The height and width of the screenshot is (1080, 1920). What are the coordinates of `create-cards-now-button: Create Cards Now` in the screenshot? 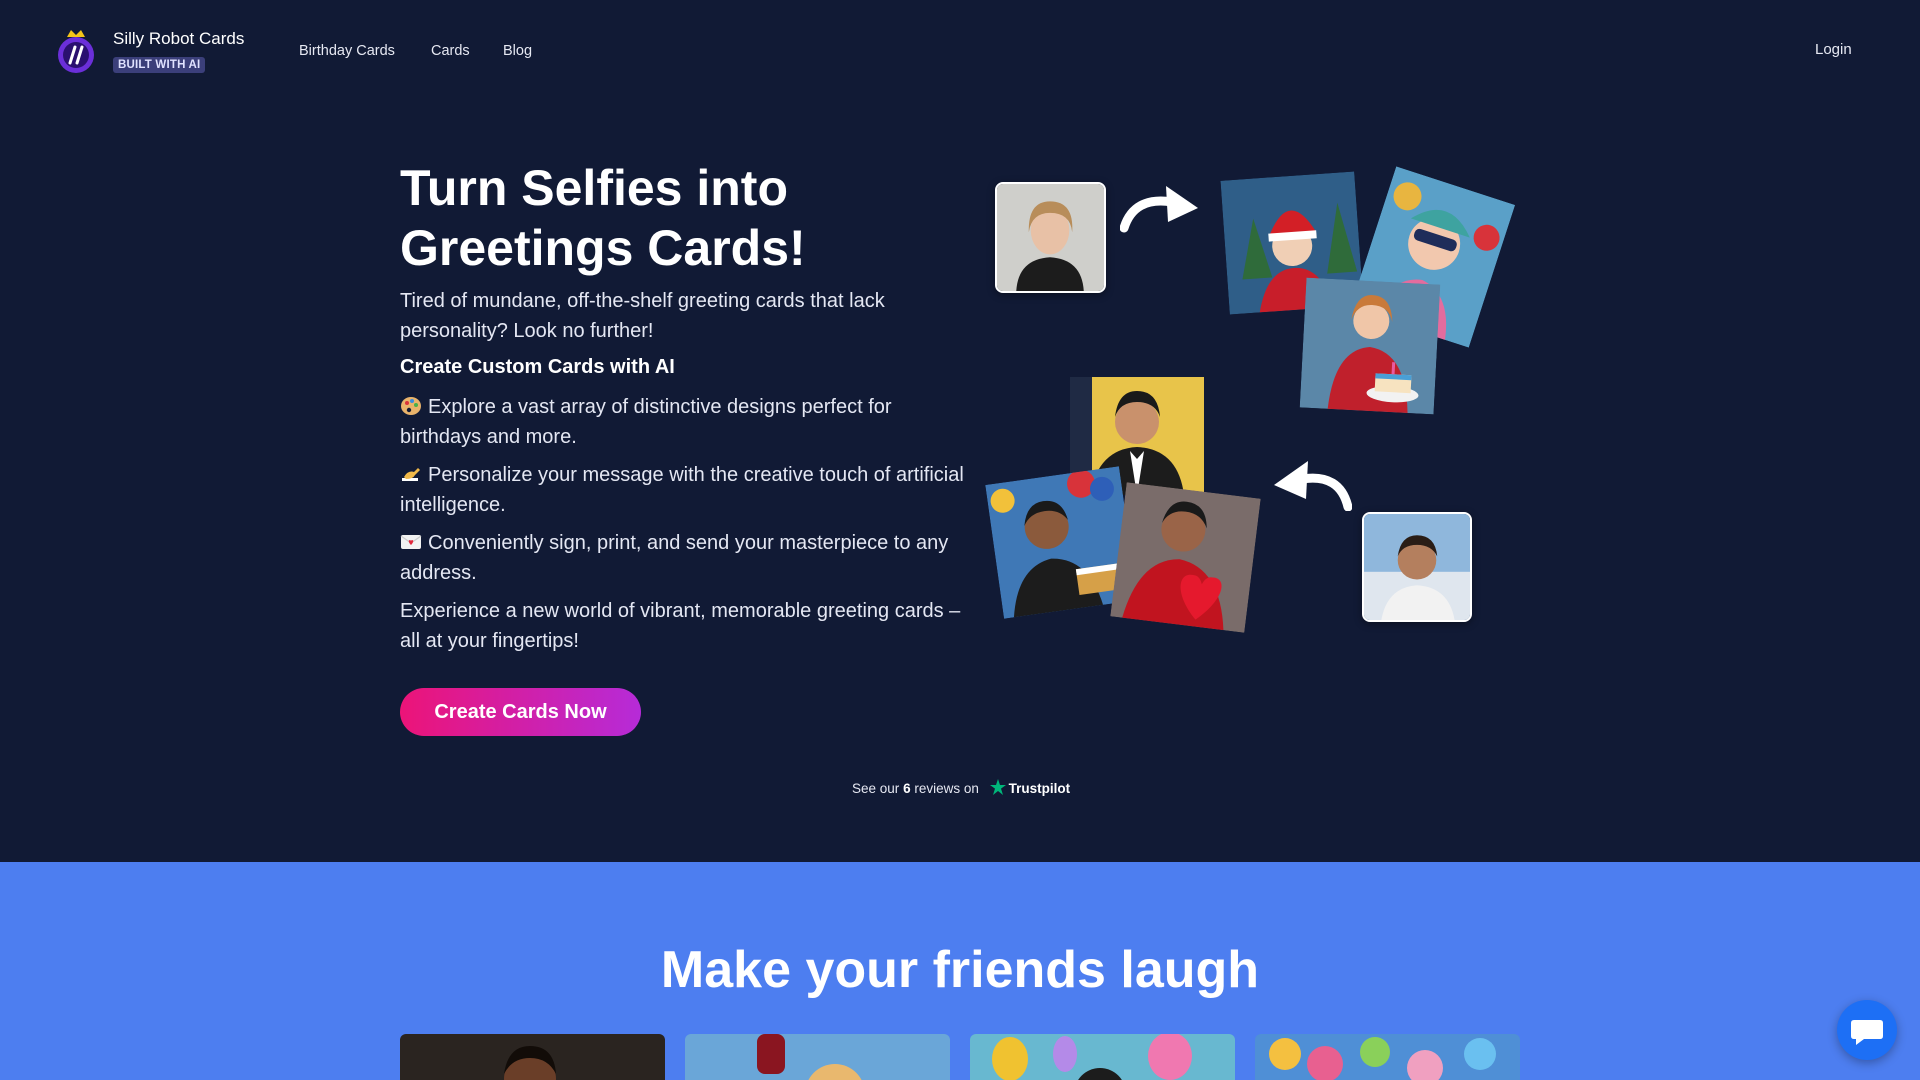 It's located at (520, 712).